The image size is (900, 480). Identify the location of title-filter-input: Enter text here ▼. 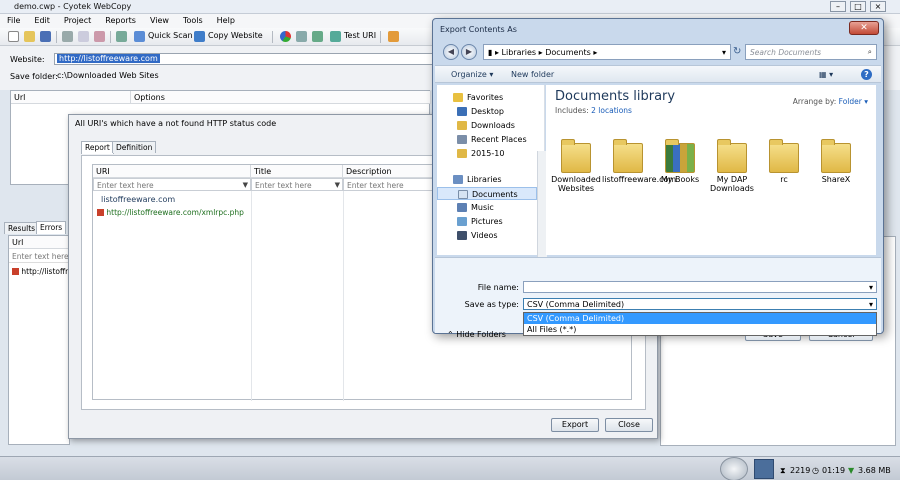
(297, 184).